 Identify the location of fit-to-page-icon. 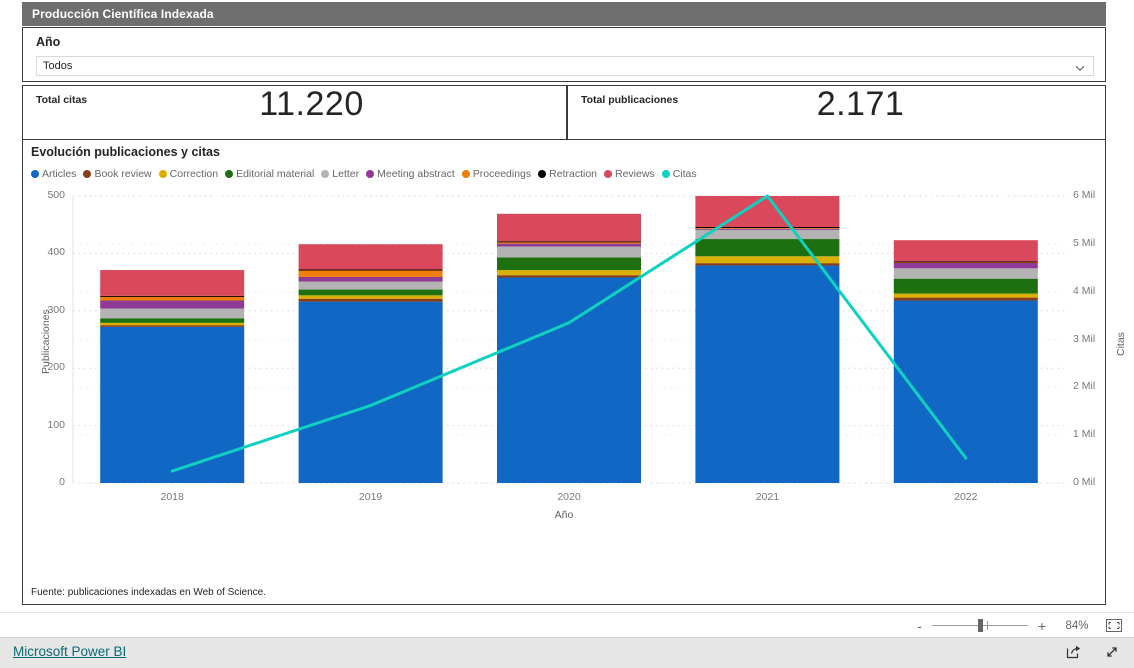
(1114, 625).